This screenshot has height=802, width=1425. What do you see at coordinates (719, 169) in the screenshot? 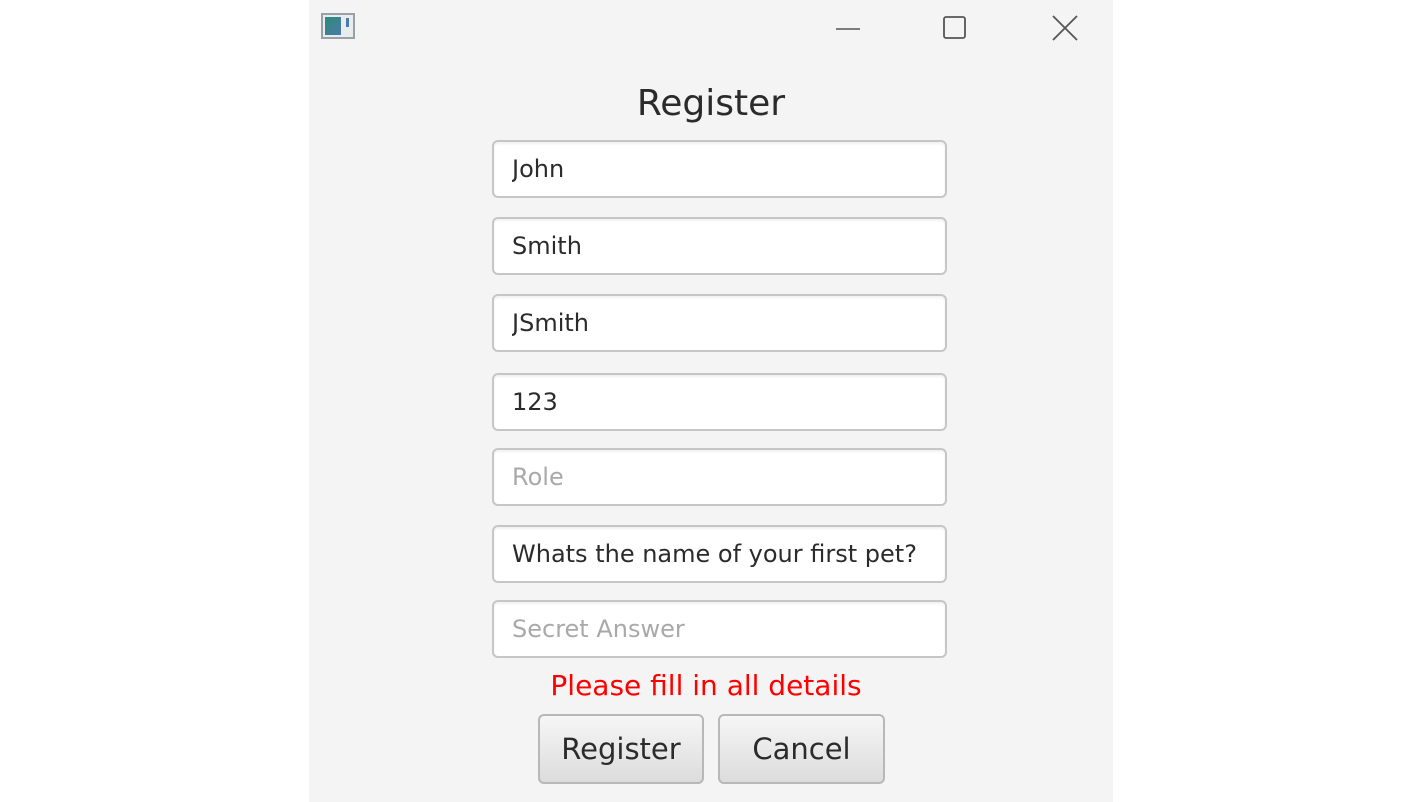
I see `first-name-field` at bounding box center [719, 169].